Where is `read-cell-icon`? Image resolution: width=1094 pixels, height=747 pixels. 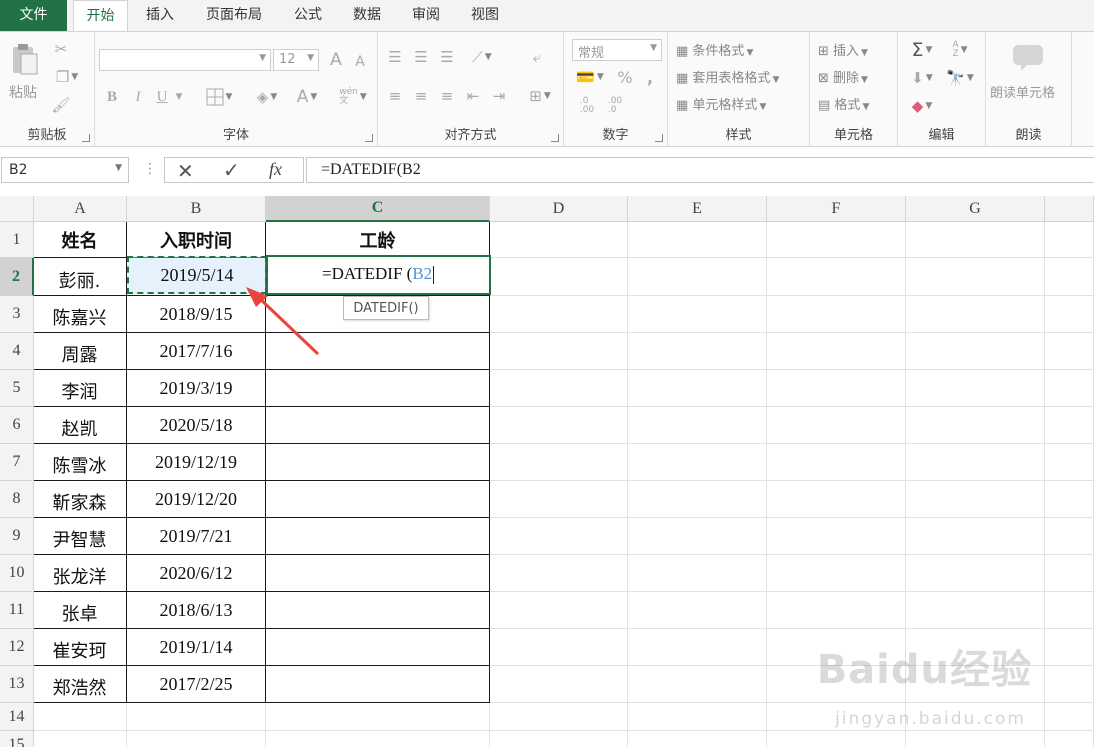
read-cell-icon is located at coordinates (1029, 58).